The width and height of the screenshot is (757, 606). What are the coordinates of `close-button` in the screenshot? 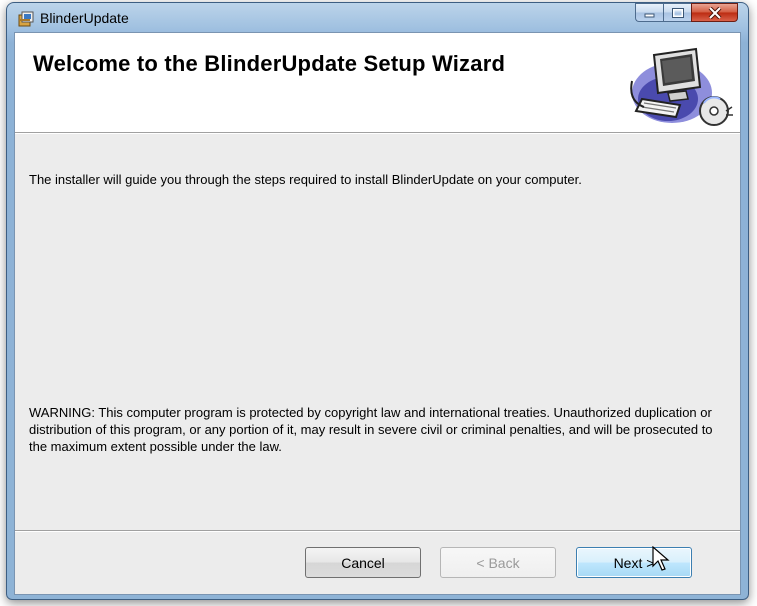 It's located at (714, 12).